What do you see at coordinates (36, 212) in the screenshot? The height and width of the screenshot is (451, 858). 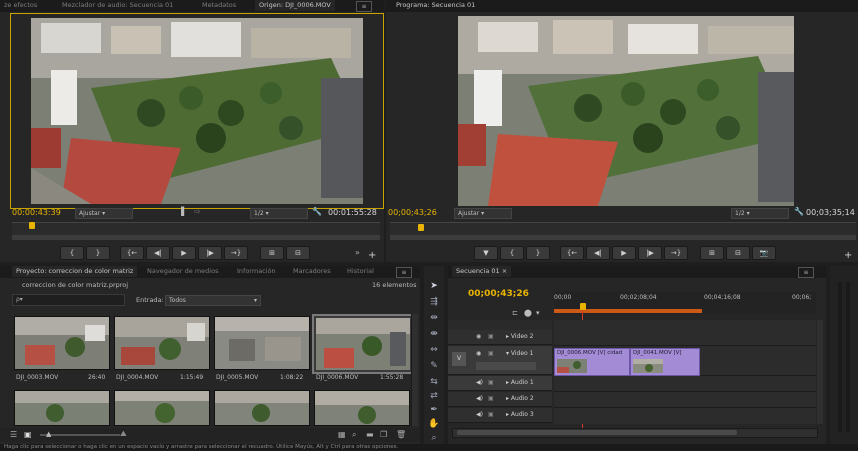 I see `source-timecode: 00:00:43:39` at bounding box center [36, 212].